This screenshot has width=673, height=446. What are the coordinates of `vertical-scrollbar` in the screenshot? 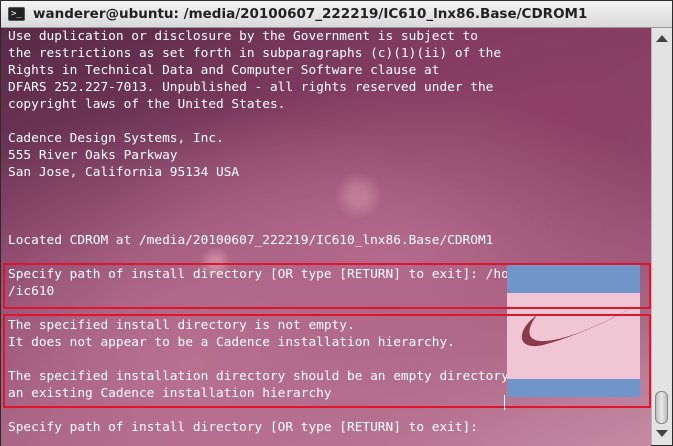 It's located at (661, 236).